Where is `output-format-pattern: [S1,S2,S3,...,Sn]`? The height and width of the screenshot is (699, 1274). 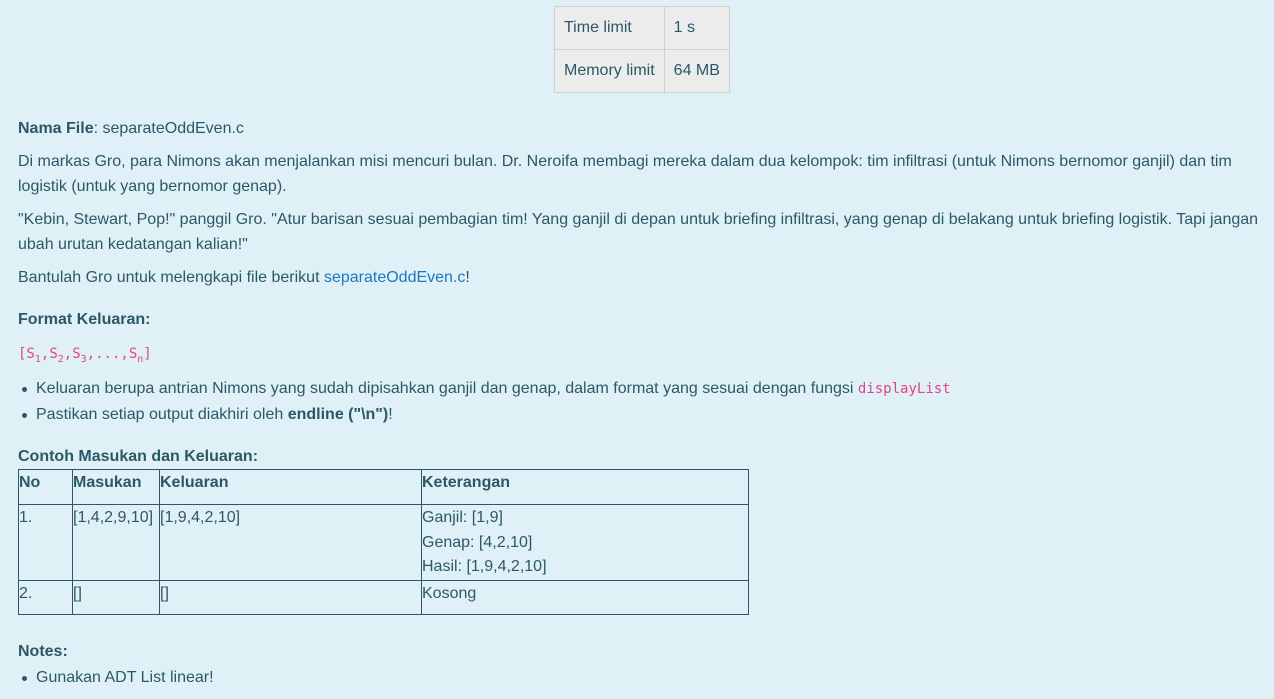 output-format-pattern: [S1,S2,S3,...,Sn] is located at coordinates (641, 356).